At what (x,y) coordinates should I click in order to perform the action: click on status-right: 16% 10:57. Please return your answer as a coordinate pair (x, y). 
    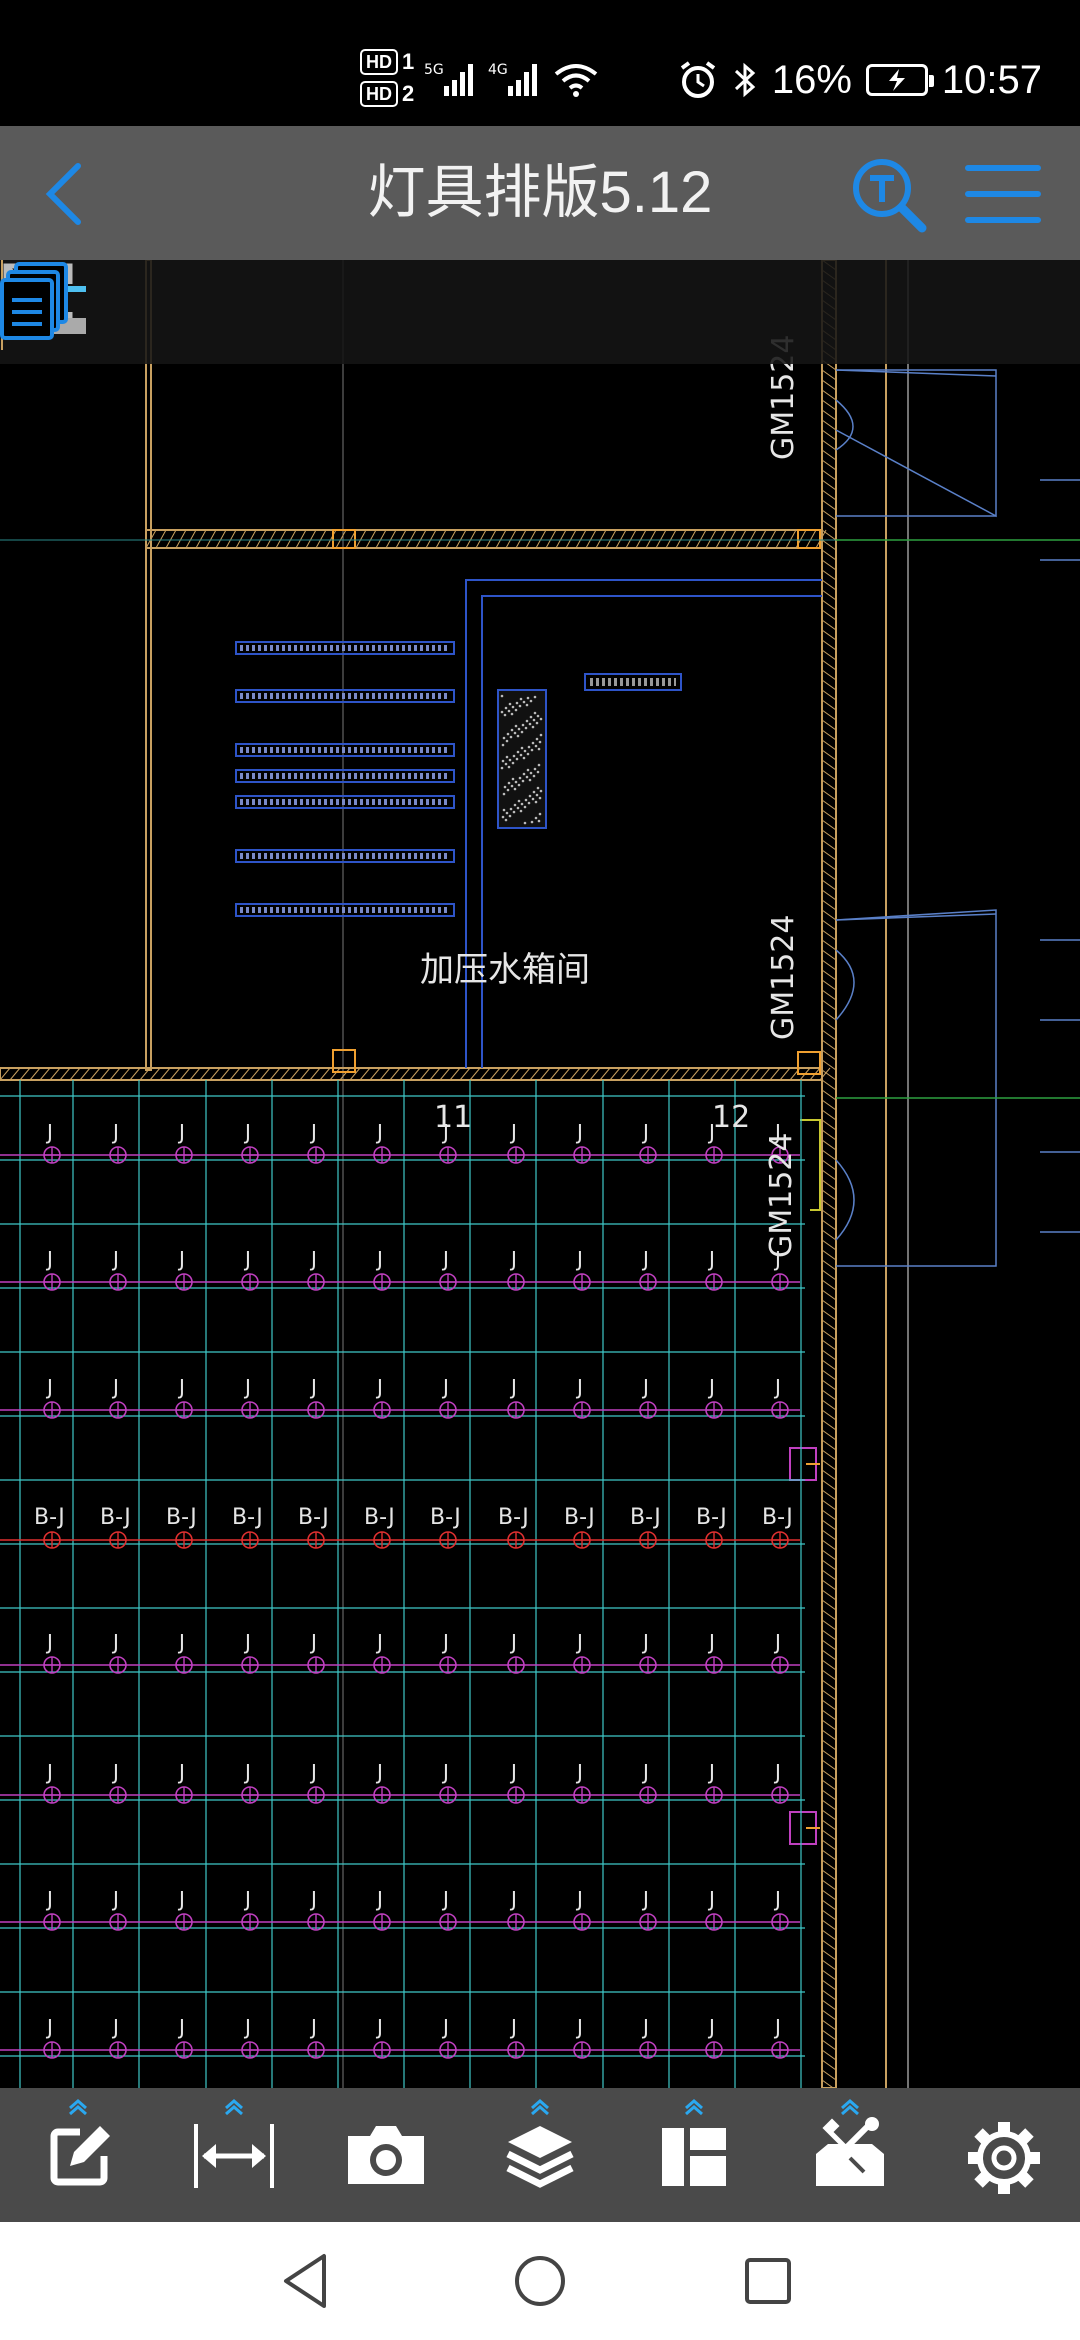
    Looking at the image, I should click on (860, 80).